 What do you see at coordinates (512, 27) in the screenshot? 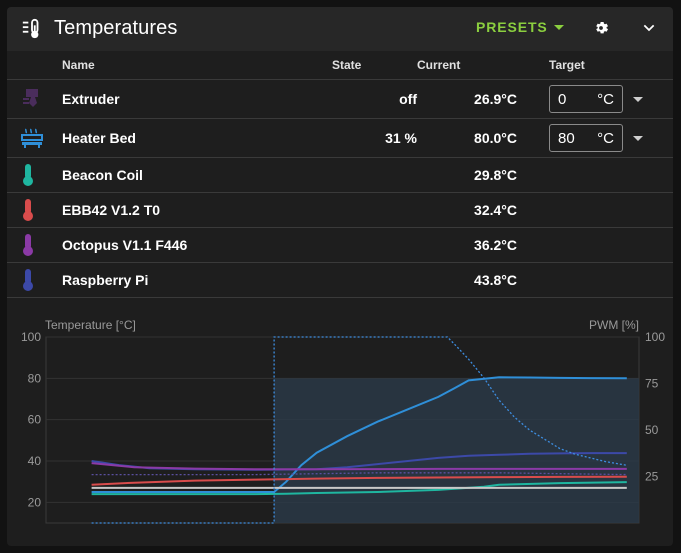
I see `presets-label: PRESETS` at bounding box center [512, 27].